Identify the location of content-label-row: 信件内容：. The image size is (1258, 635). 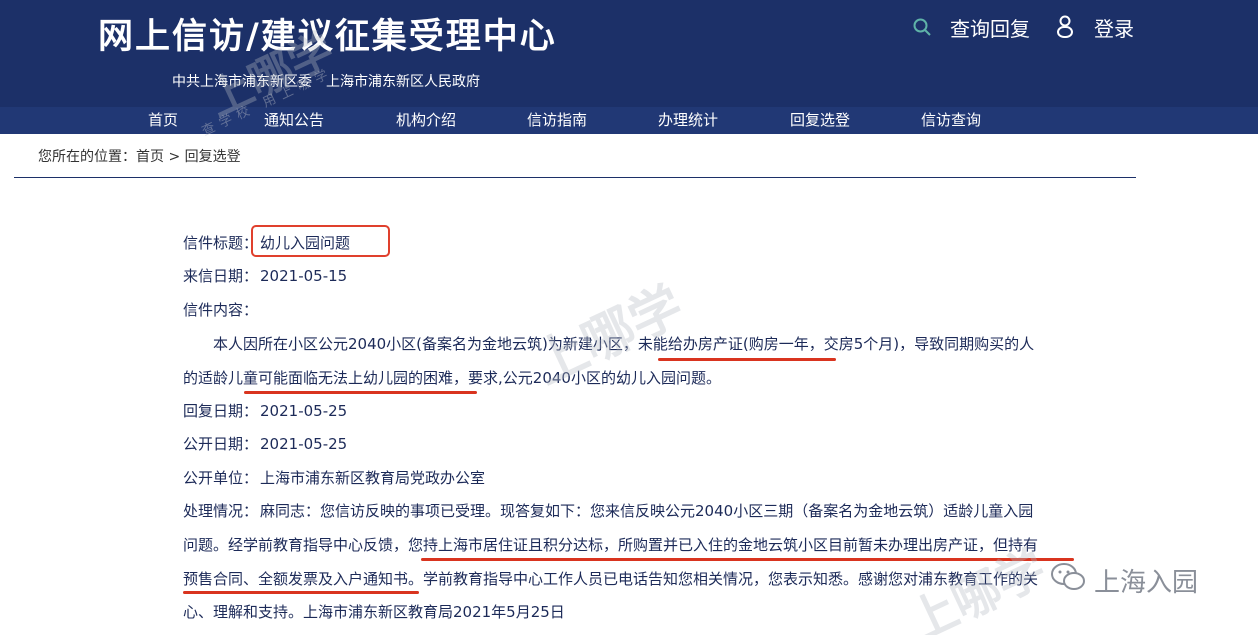
(220, 309).